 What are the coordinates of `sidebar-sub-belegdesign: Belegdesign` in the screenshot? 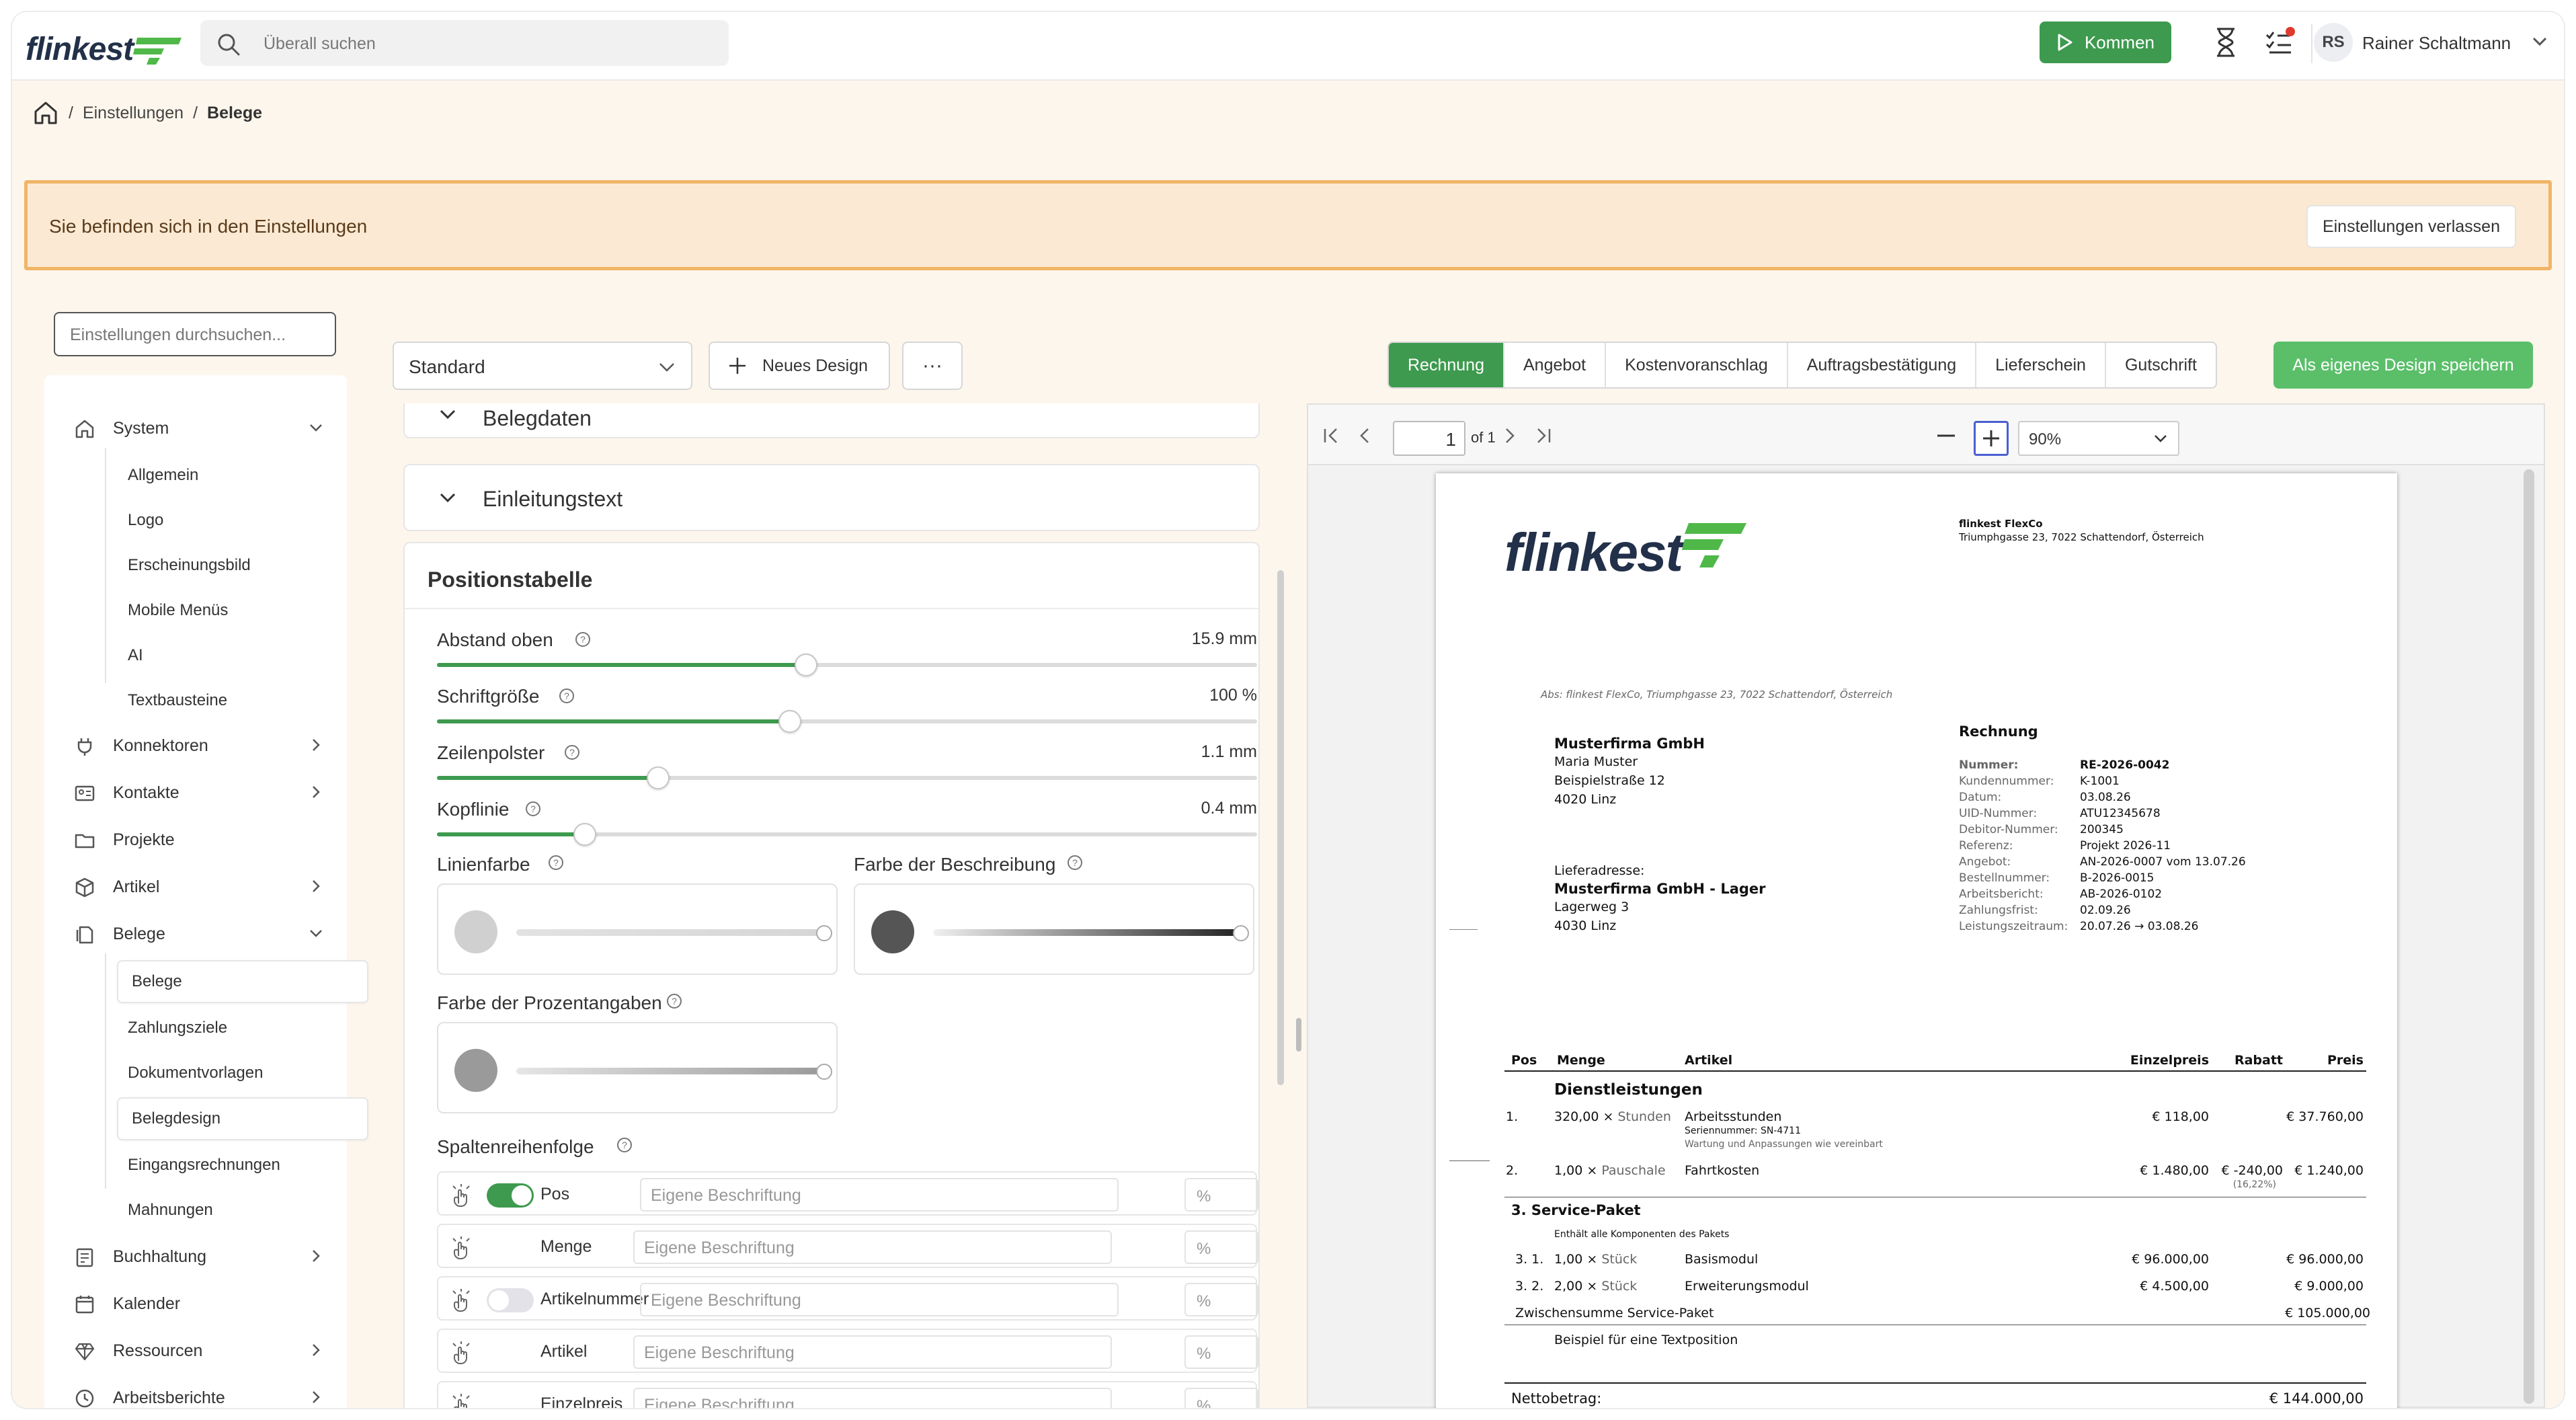 It's located at (242, 1118).